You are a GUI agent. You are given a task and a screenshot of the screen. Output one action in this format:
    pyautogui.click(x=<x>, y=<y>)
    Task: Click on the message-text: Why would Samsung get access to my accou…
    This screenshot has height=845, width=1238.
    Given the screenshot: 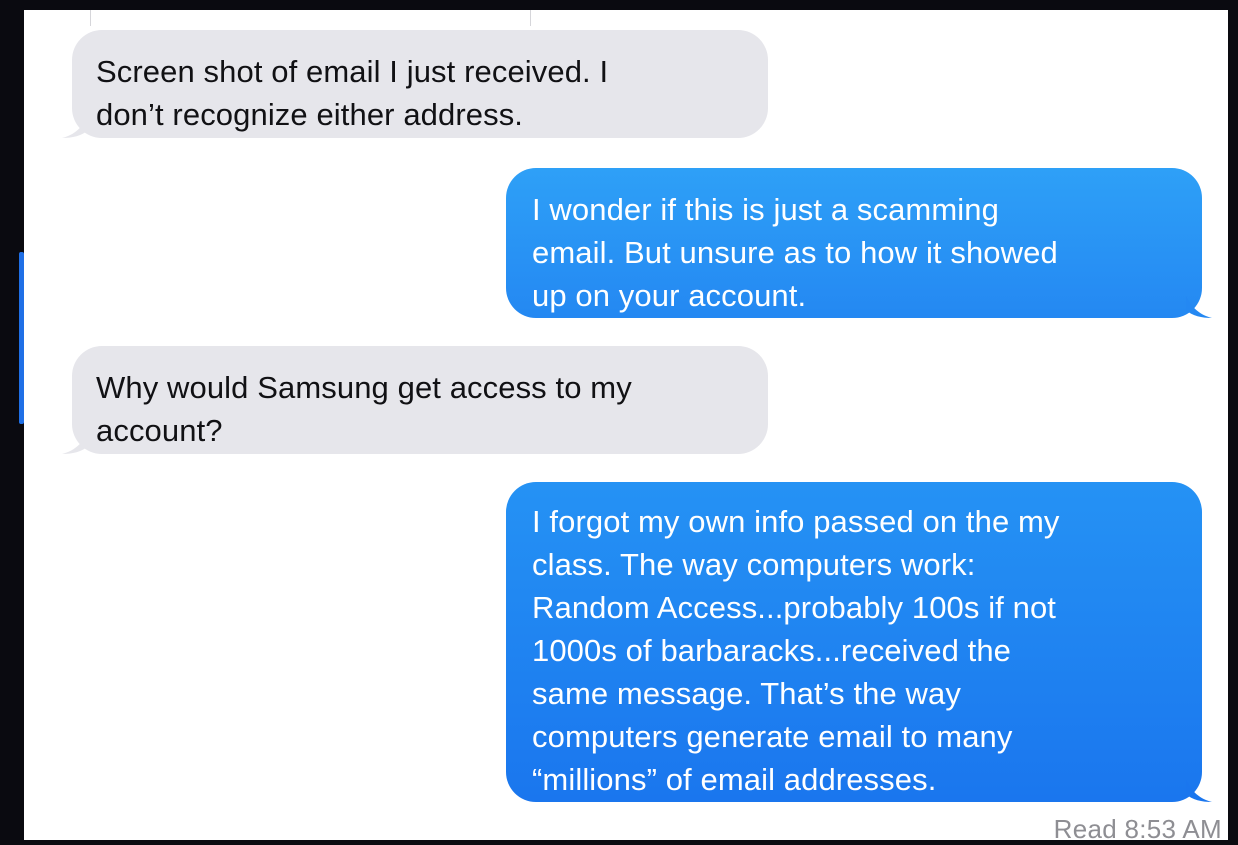 What is the action you would take?
    pyautogui.click(x=364, y=409)
    